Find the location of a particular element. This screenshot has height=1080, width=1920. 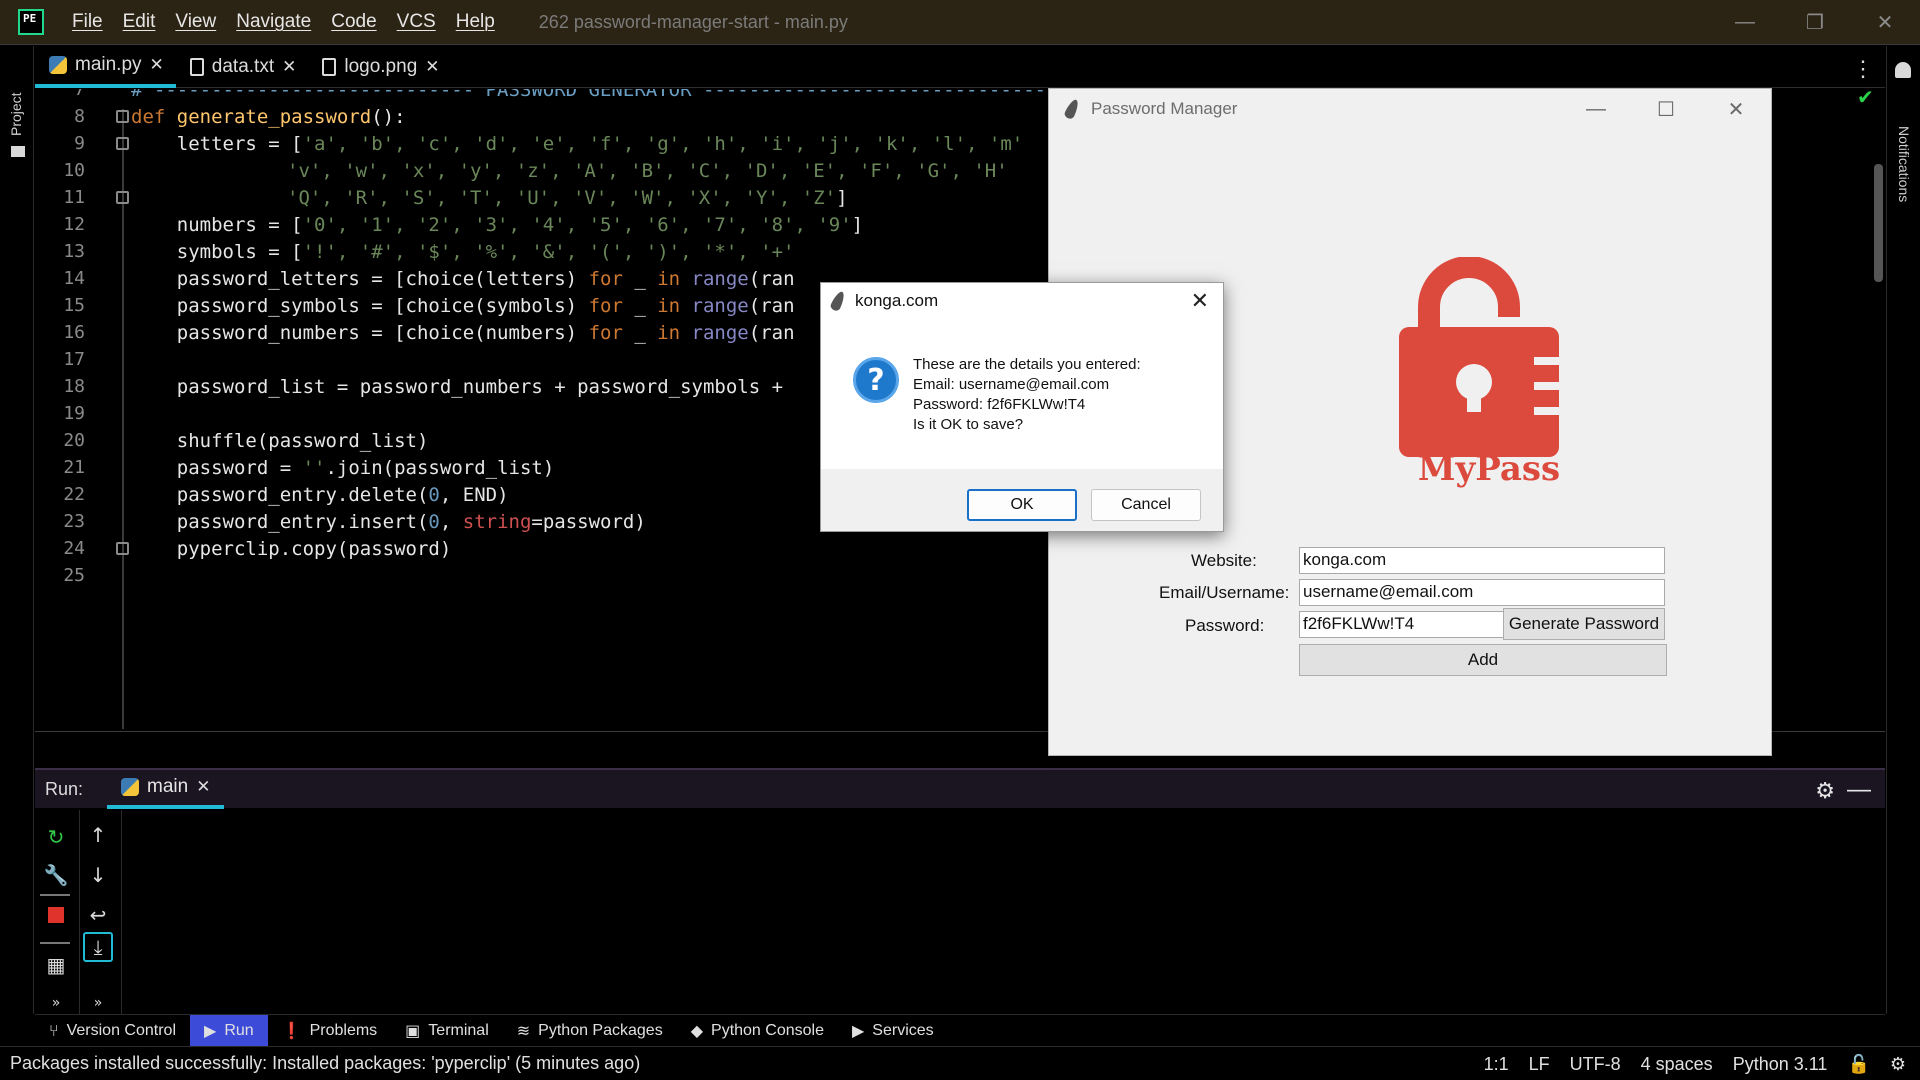

menu-view: View is located at coordinates (195, 22).